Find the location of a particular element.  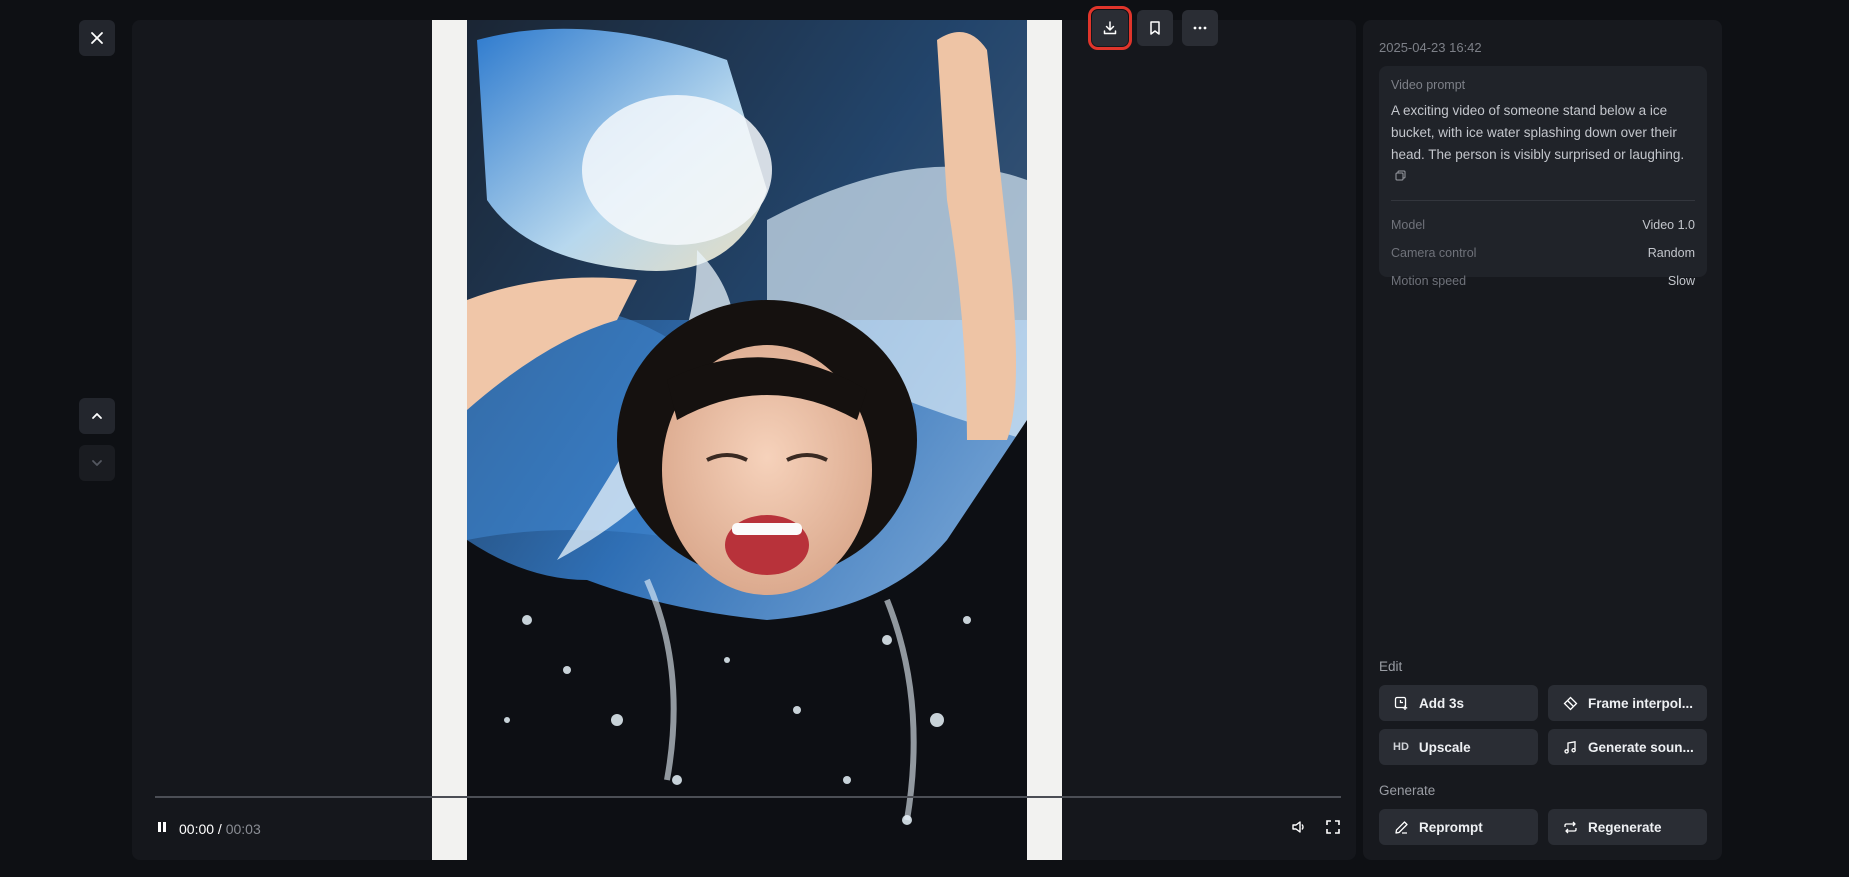

next-button is located at coordinates (97, 463).